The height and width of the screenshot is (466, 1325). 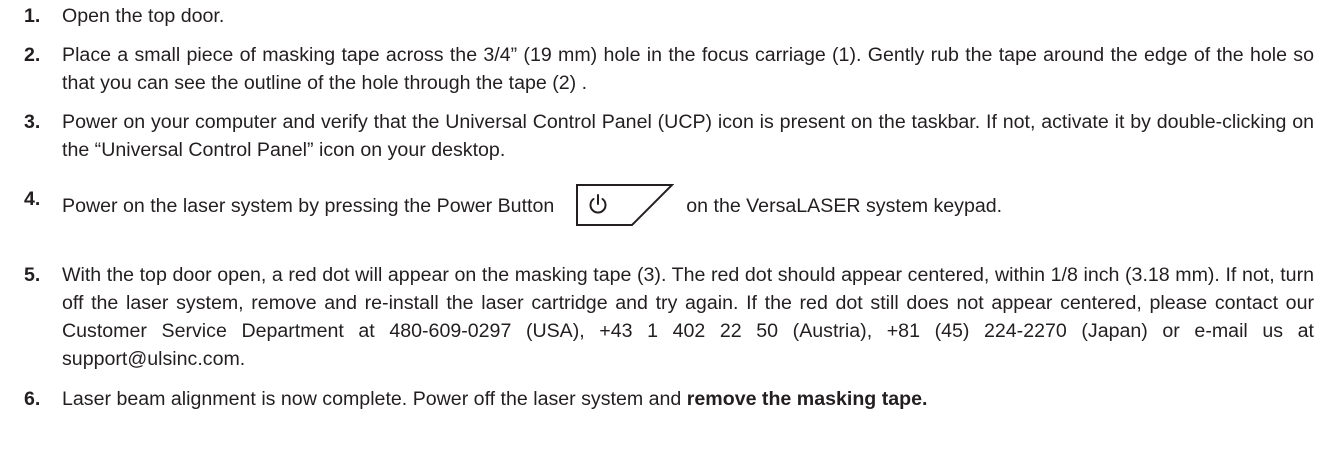 I want to click on step-number: 6., so click(x=32, y=399).